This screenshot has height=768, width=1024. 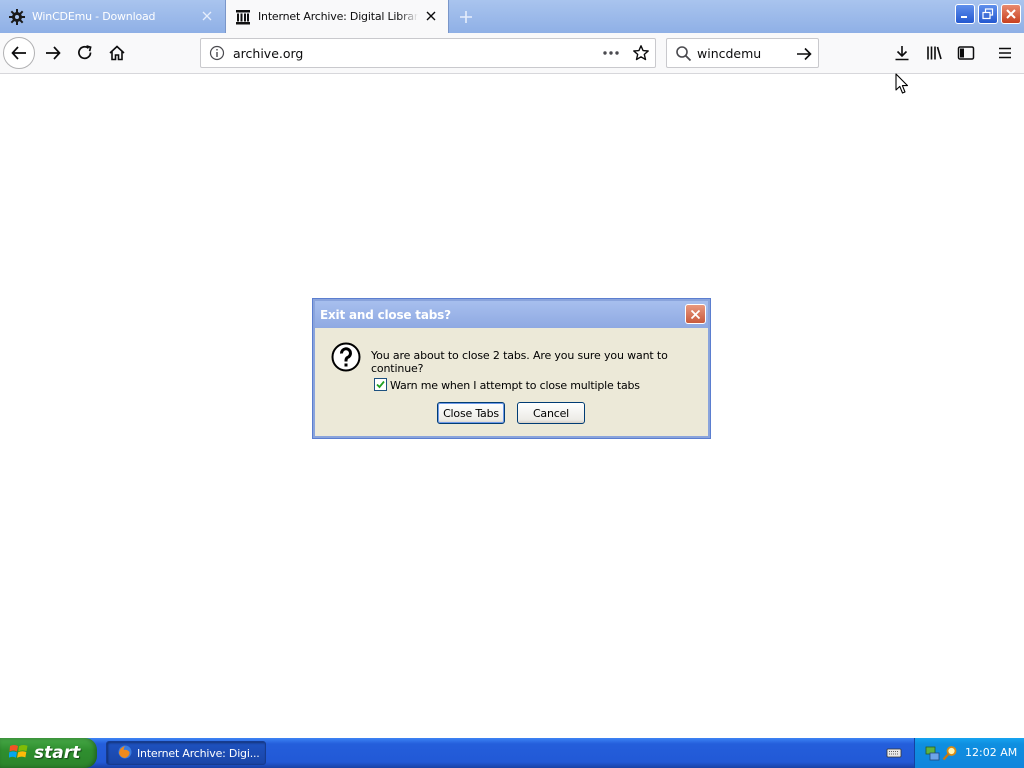 I want to click on menu-button, so click(x=1005, y=53).